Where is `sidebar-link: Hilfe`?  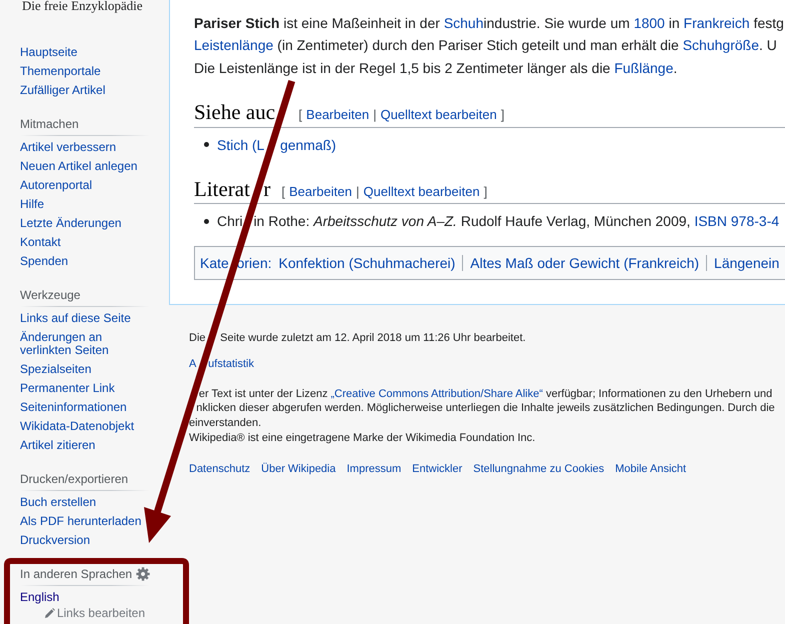 sidebar-link: Hilfe is located at coordinates (32, 204).